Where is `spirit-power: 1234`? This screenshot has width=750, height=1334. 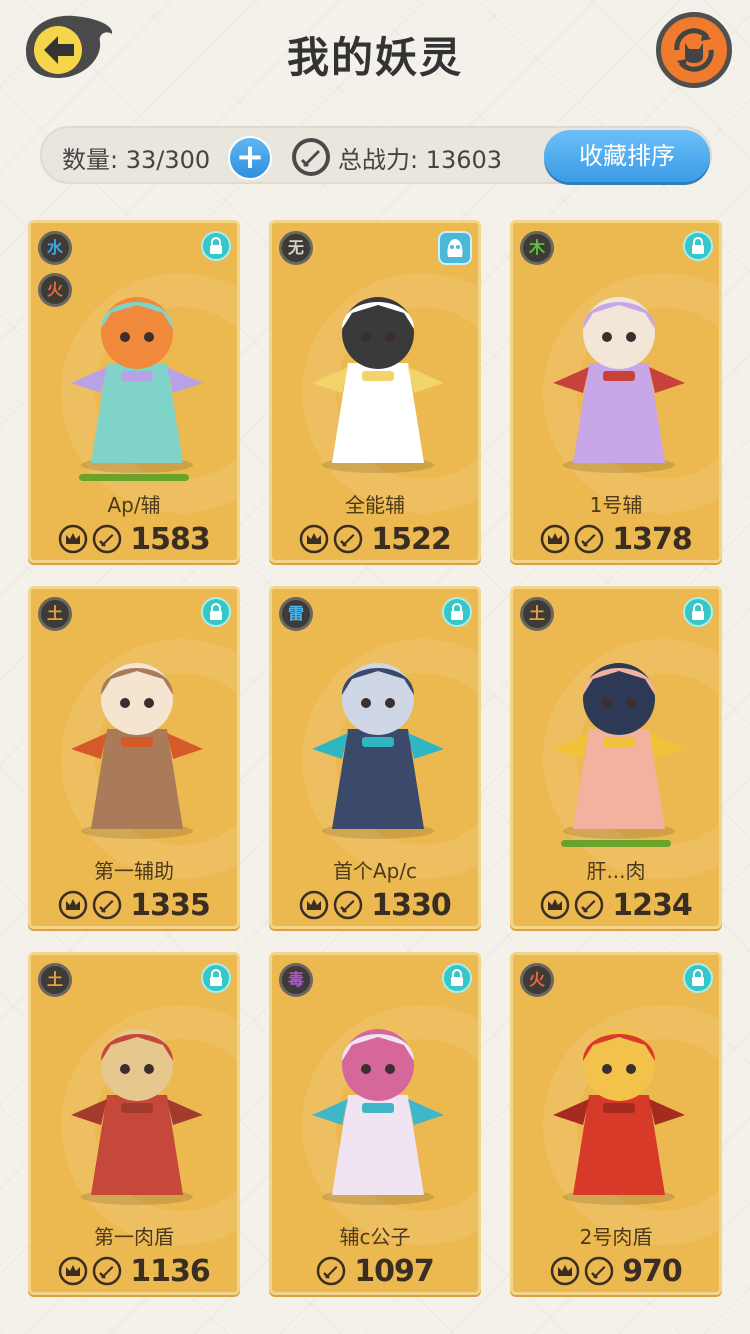 spirit-power: 1234 is located at coordinates (652, 905).